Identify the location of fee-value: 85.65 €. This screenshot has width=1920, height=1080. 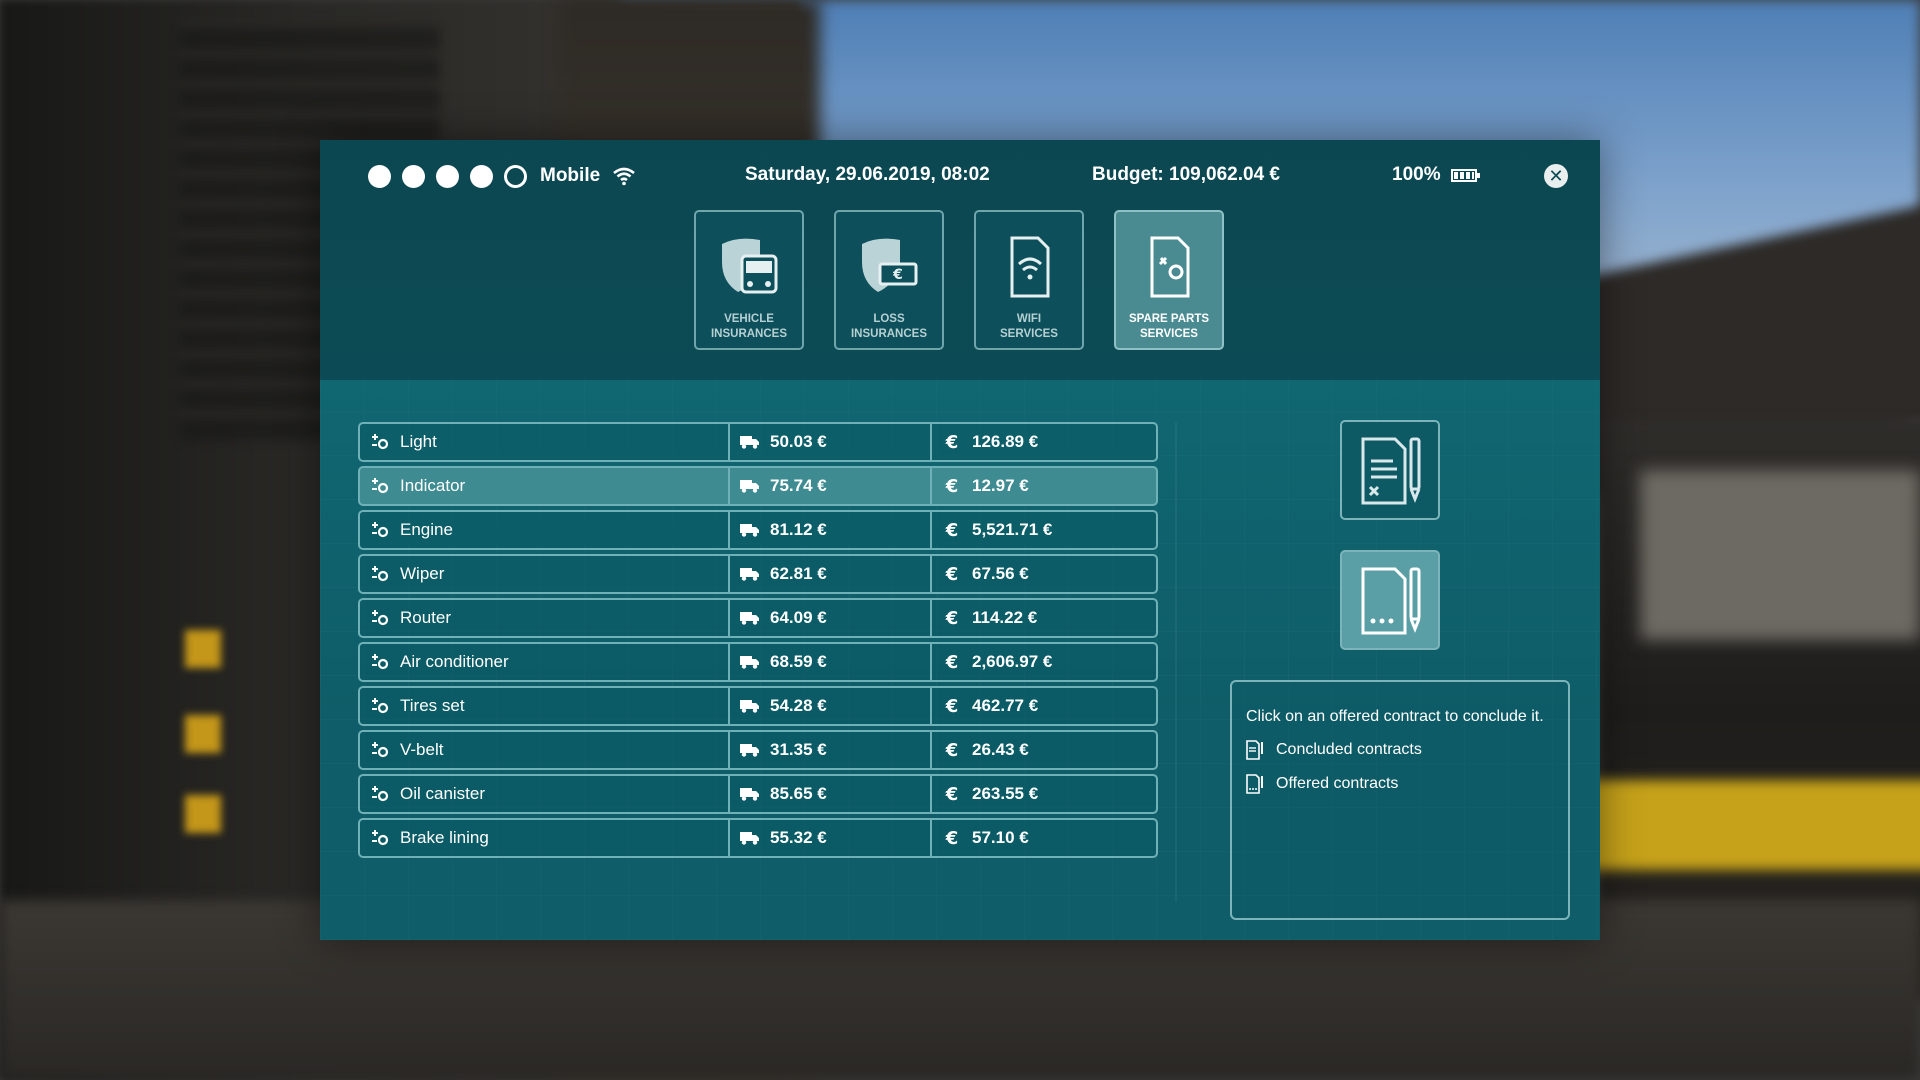
(798, 793).